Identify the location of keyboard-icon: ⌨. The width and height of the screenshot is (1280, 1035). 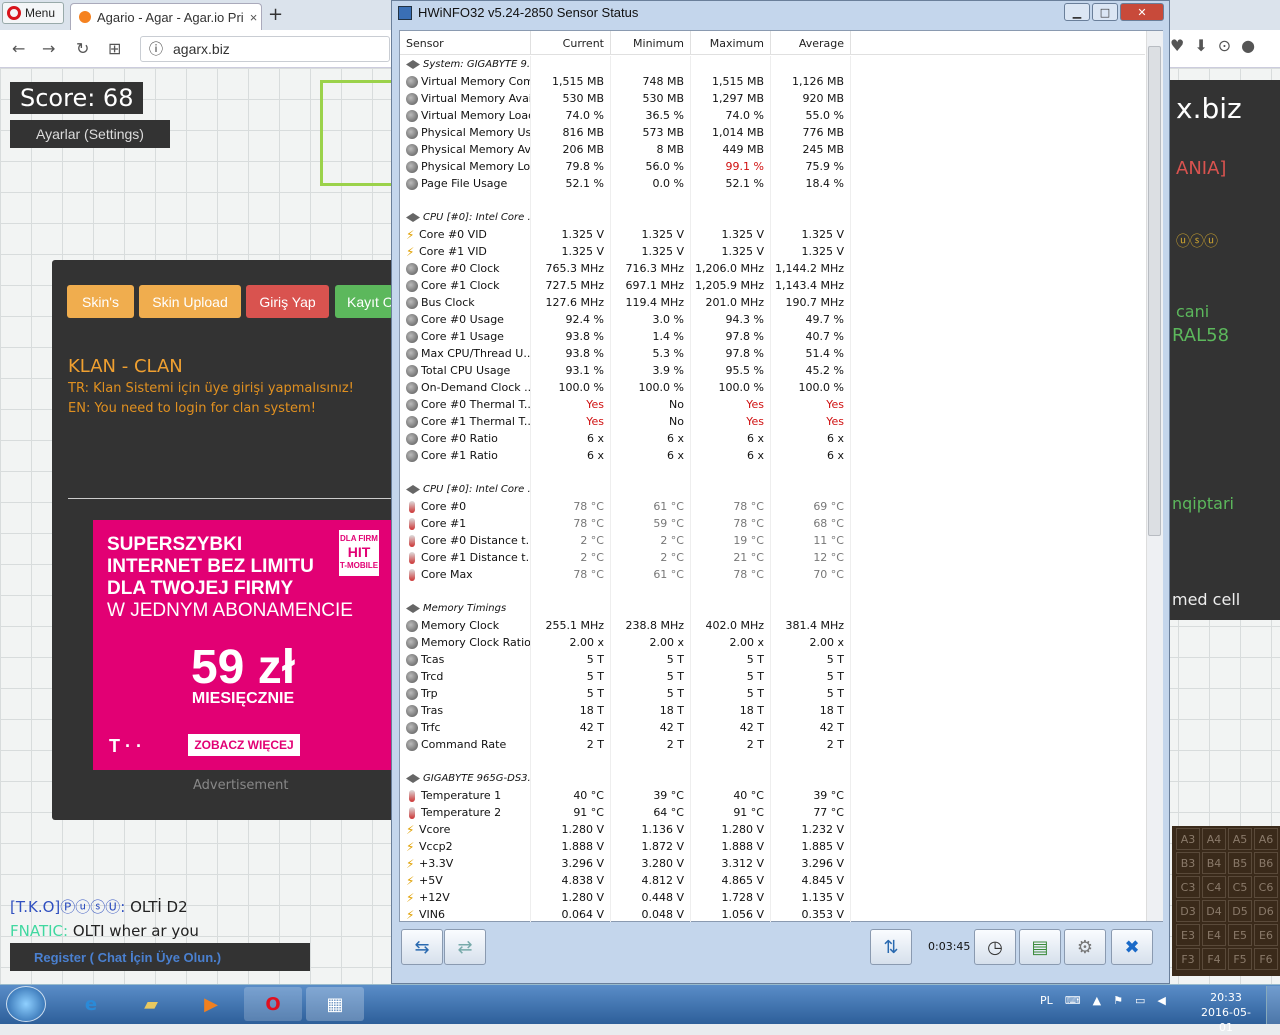
(1073, 1000).